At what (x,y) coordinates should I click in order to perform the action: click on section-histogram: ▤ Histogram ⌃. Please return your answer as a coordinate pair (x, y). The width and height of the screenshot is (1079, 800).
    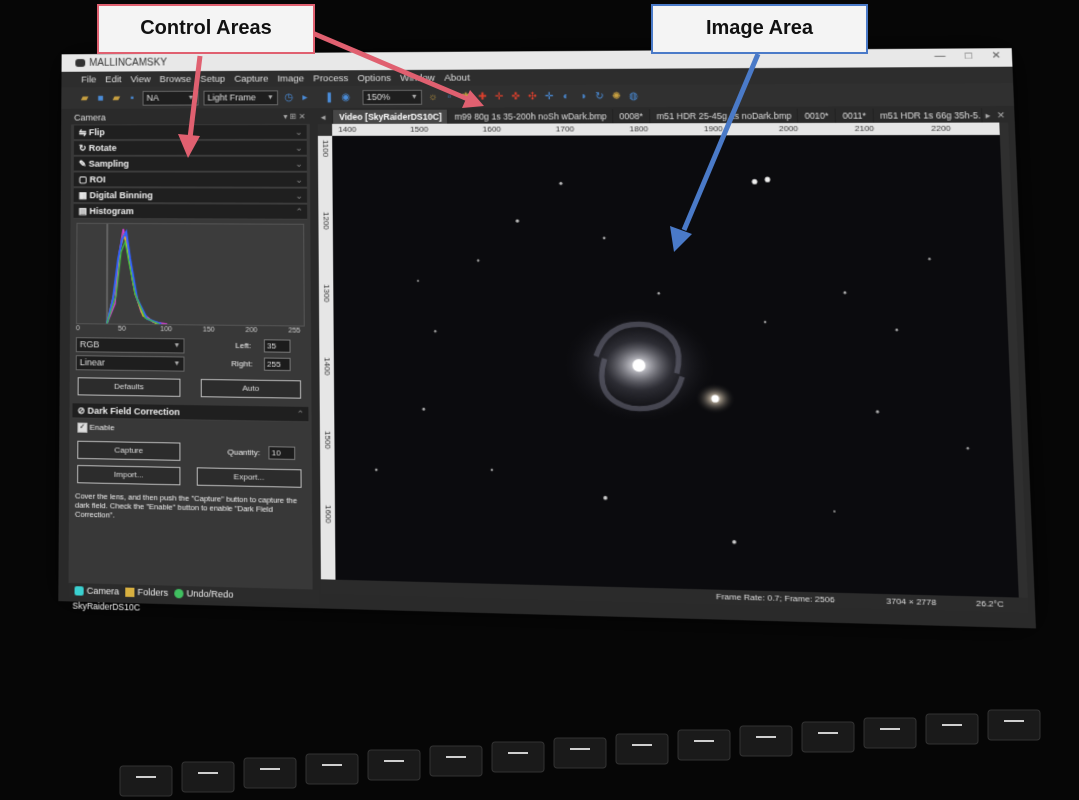
    Looking at the image, I should click on (190, 212).